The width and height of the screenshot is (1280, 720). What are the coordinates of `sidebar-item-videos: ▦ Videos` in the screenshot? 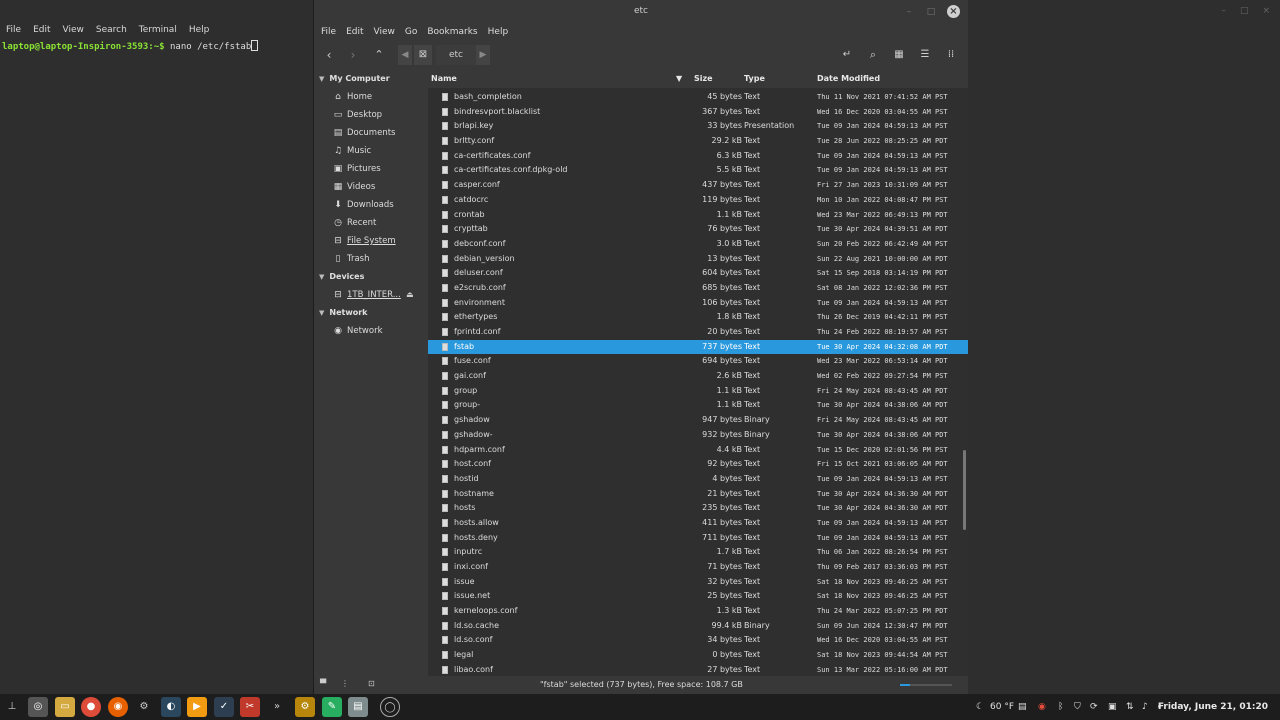 It's located at (370, 187).